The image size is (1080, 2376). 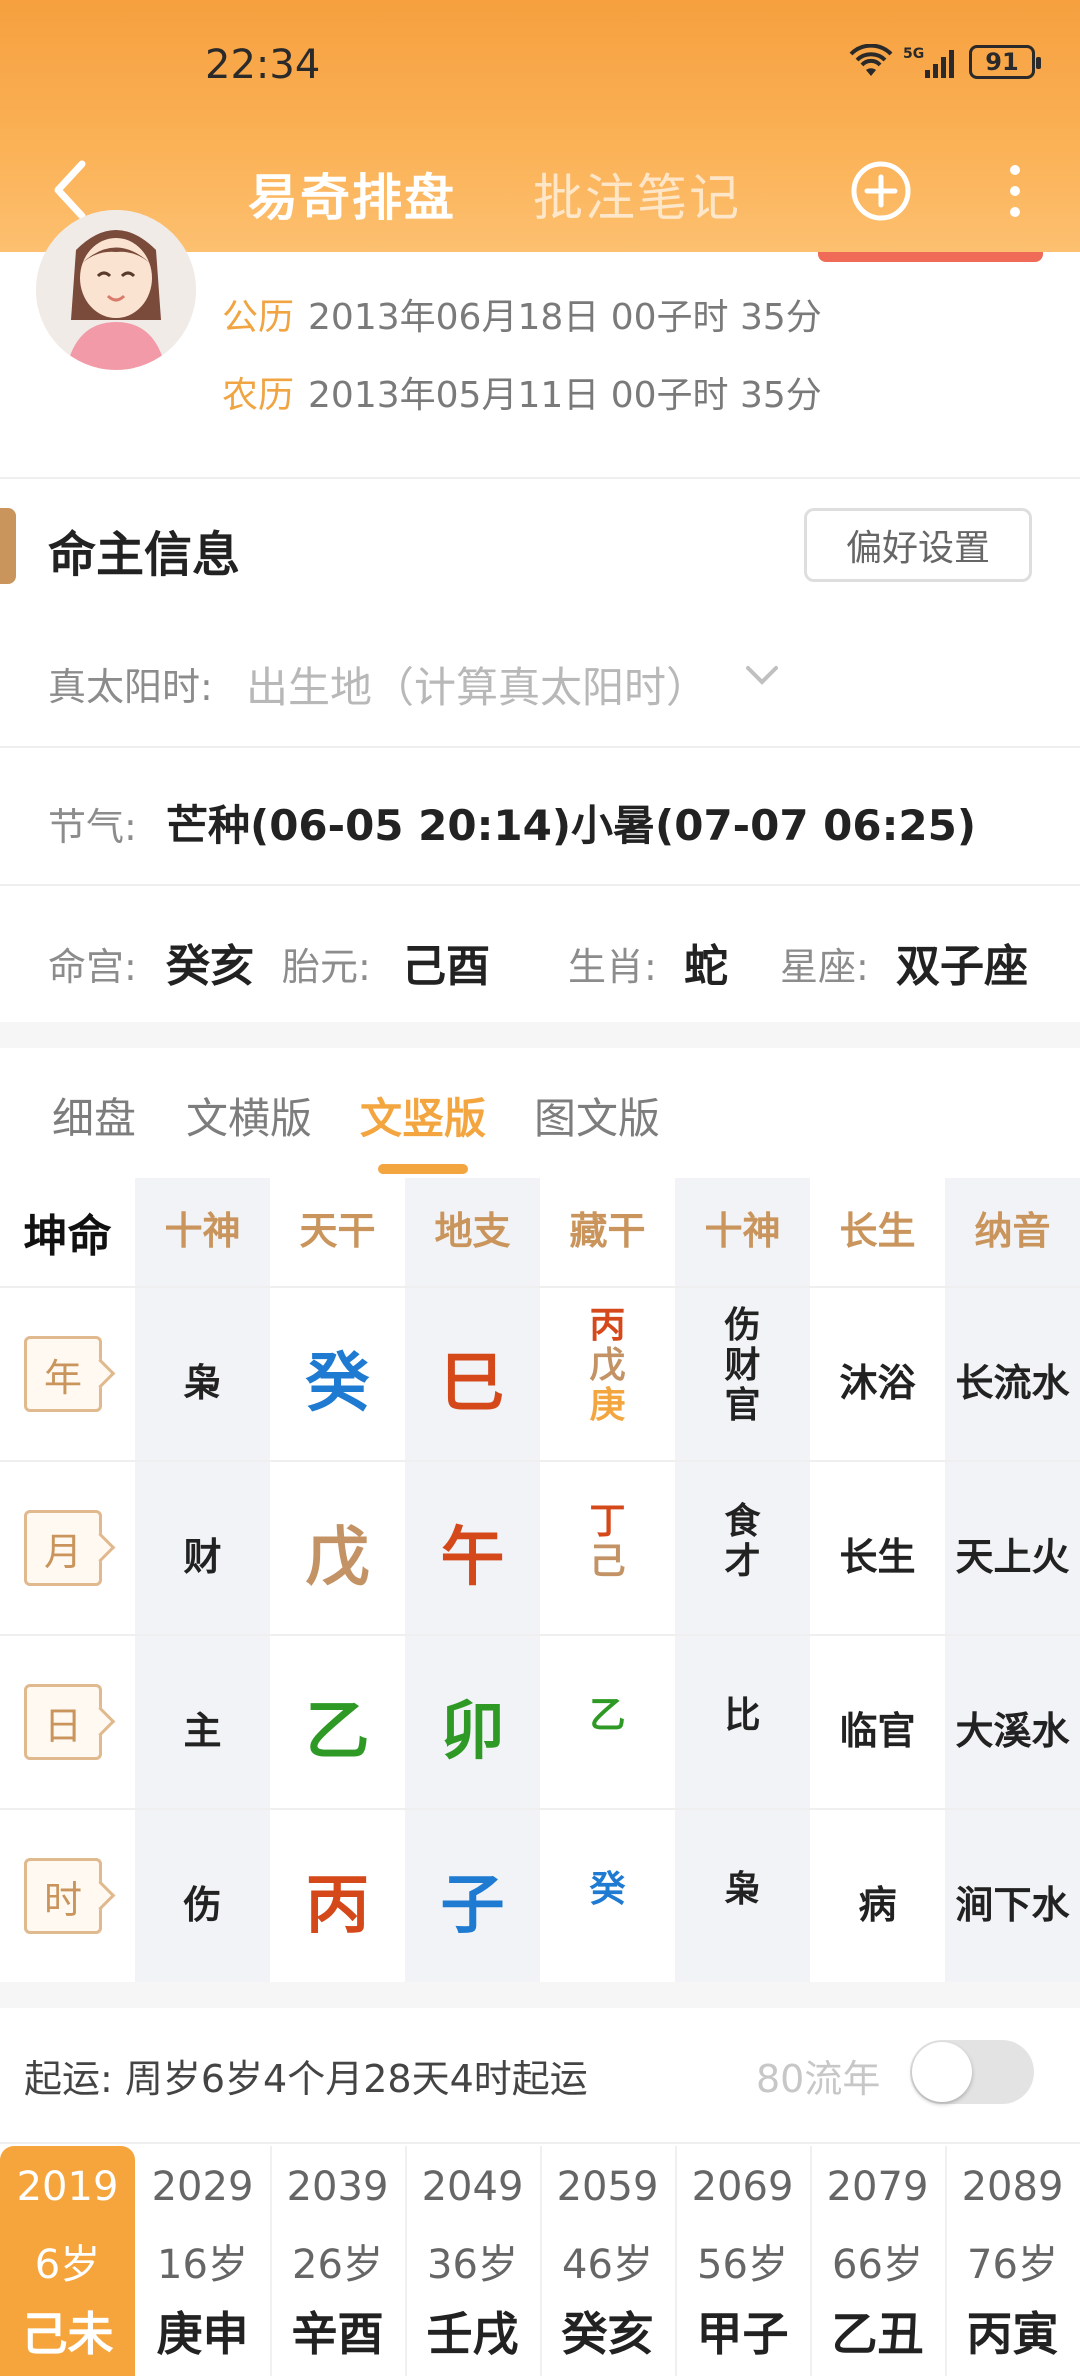 What do you see at coordinates (306, 2079) in the screenshot?
I see `qiyun-text: 起运: 周岁6岁4个月28天4时起运` at bounding box center [306, 2079].